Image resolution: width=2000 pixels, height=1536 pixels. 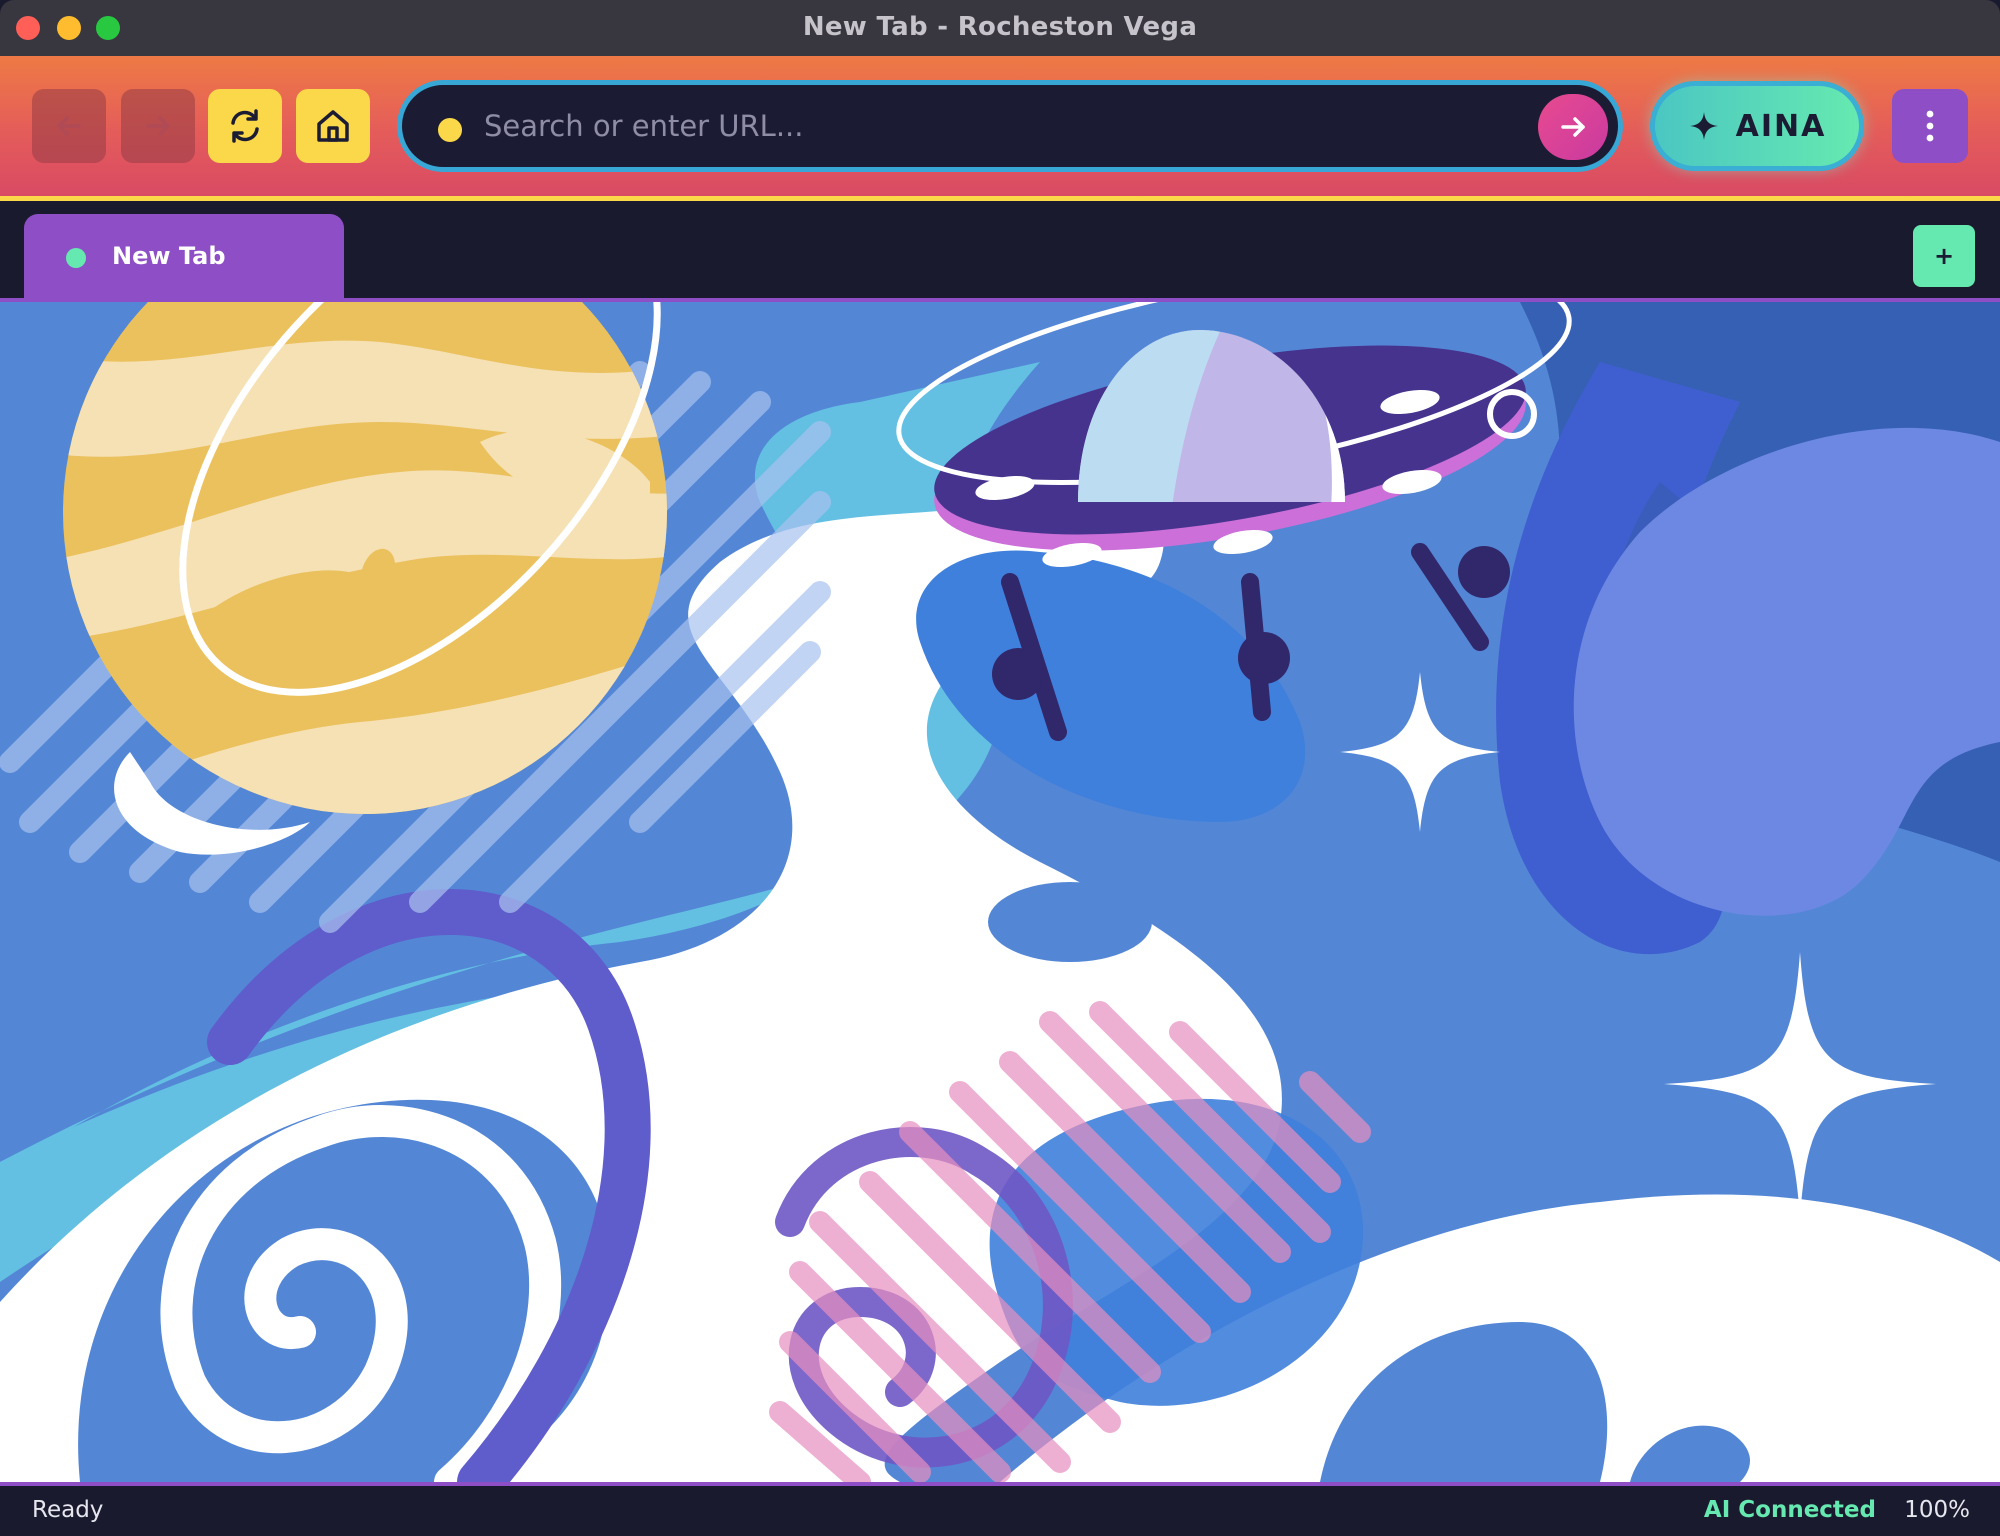 What do you see at coordinates (76, 258) in the screenshot?
I see `tab-indicator-icon` at bounding box center [76, 258].